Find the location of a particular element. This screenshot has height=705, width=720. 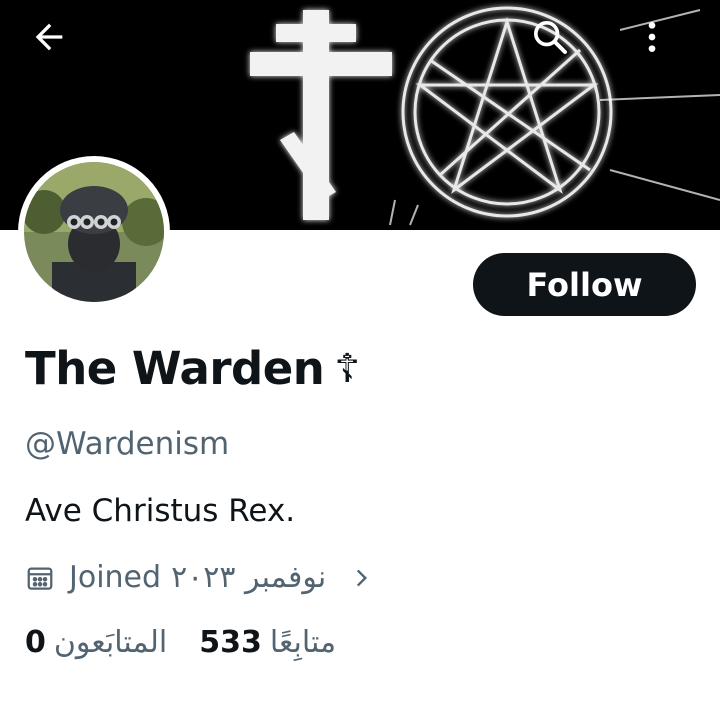

followers-stat: 0 المتابَعون is located at coordinates (96, 642).